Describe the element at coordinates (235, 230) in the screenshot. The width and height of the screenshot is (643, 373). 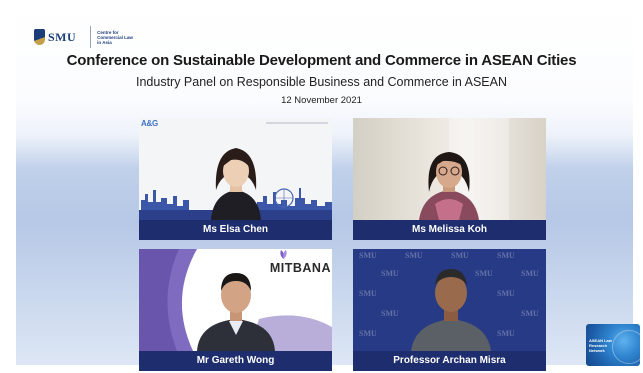
I see `nameplate-elsa-chen: Ms Elsa Chen` at that location.